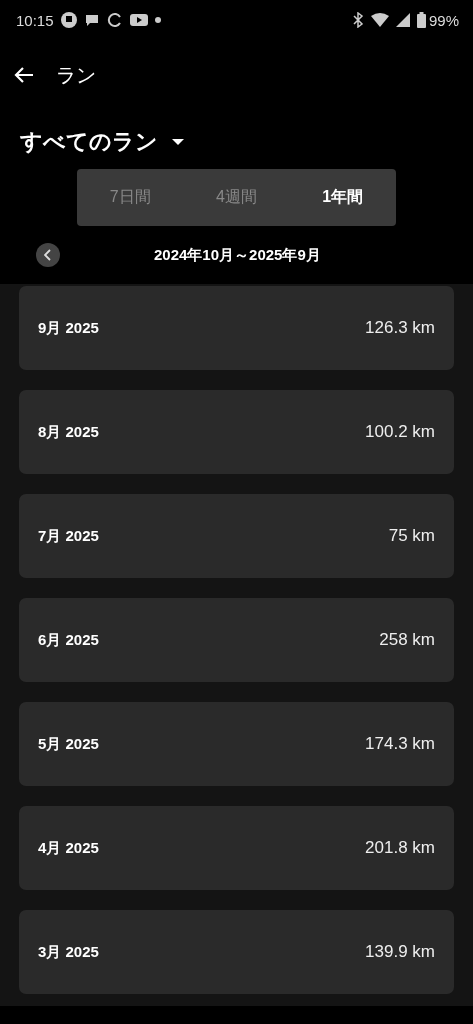 This screenshot has height=1024, width=473. I want to click on distance-value: 258 km, so click(407, 640).